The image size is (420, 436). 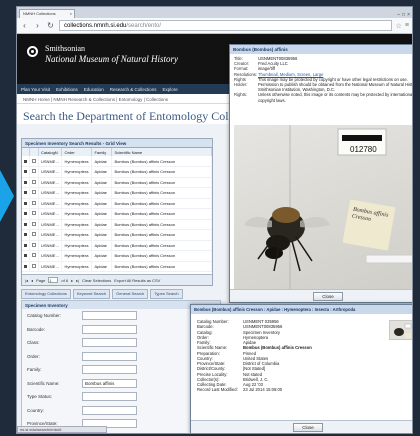 I want to click on tab-keyword-search: Keyword Search, so click(x=91, y=294).